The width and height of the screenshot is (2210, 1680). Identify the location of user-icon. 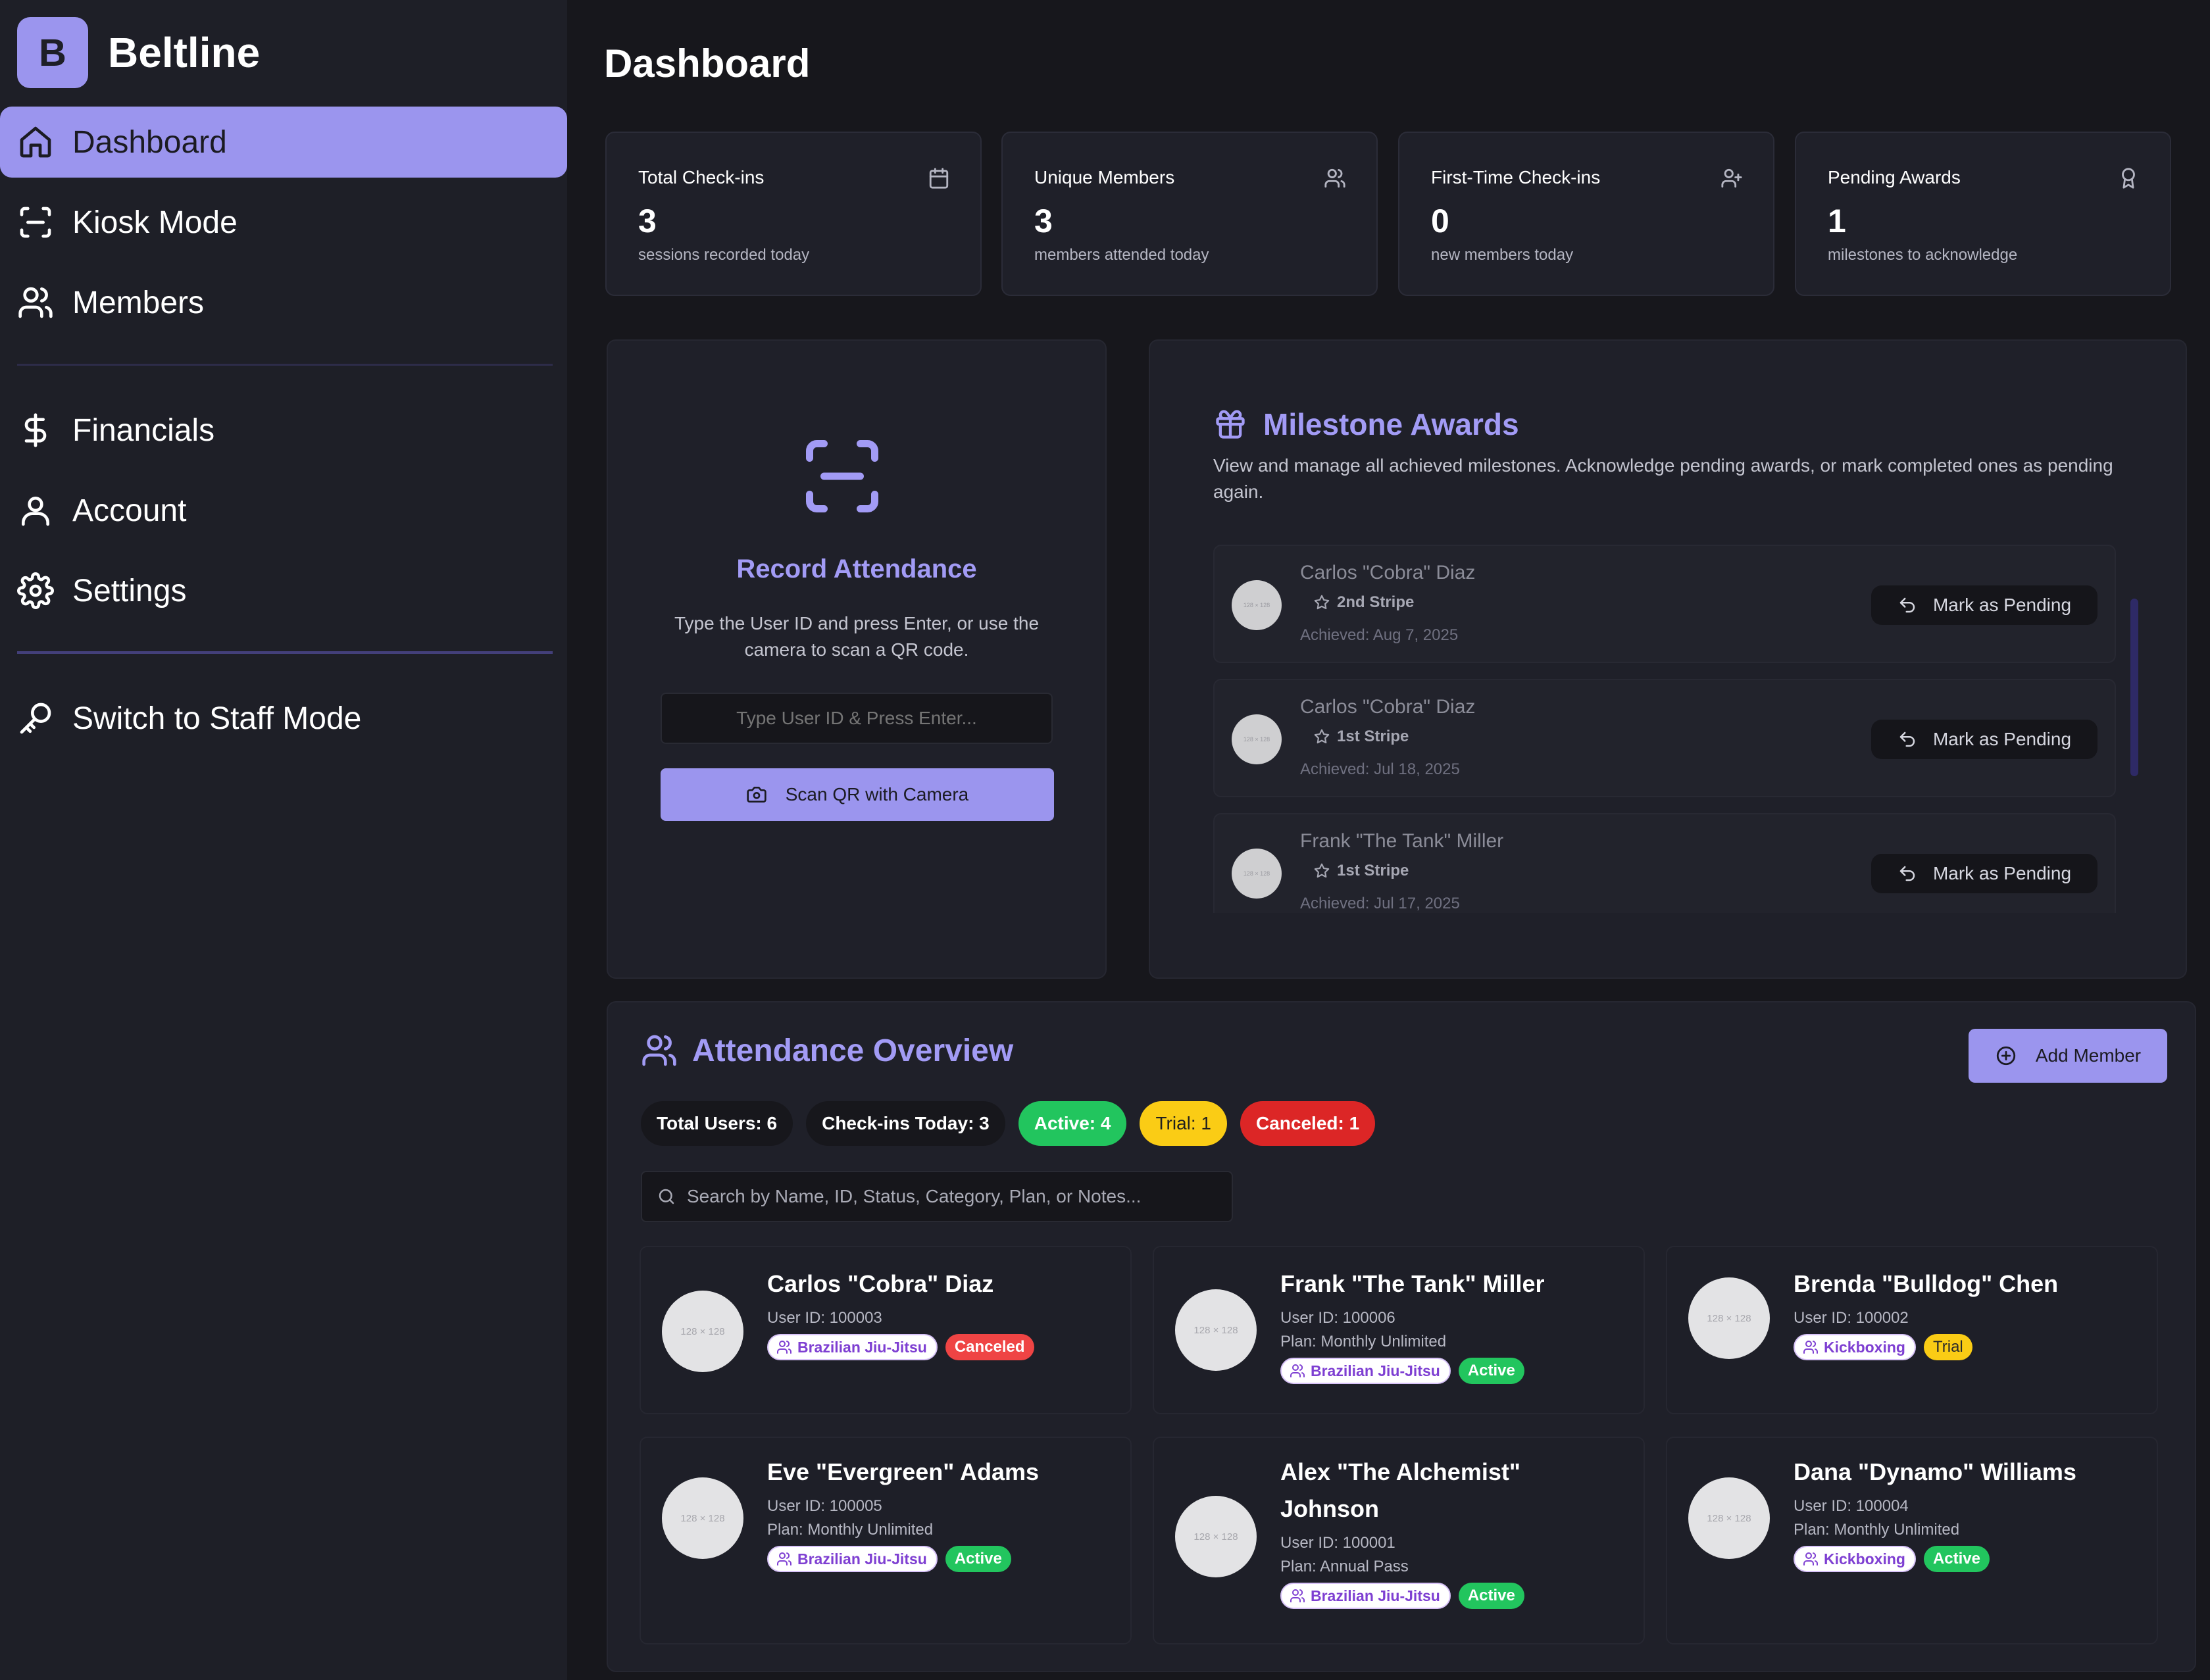
(35, 511).